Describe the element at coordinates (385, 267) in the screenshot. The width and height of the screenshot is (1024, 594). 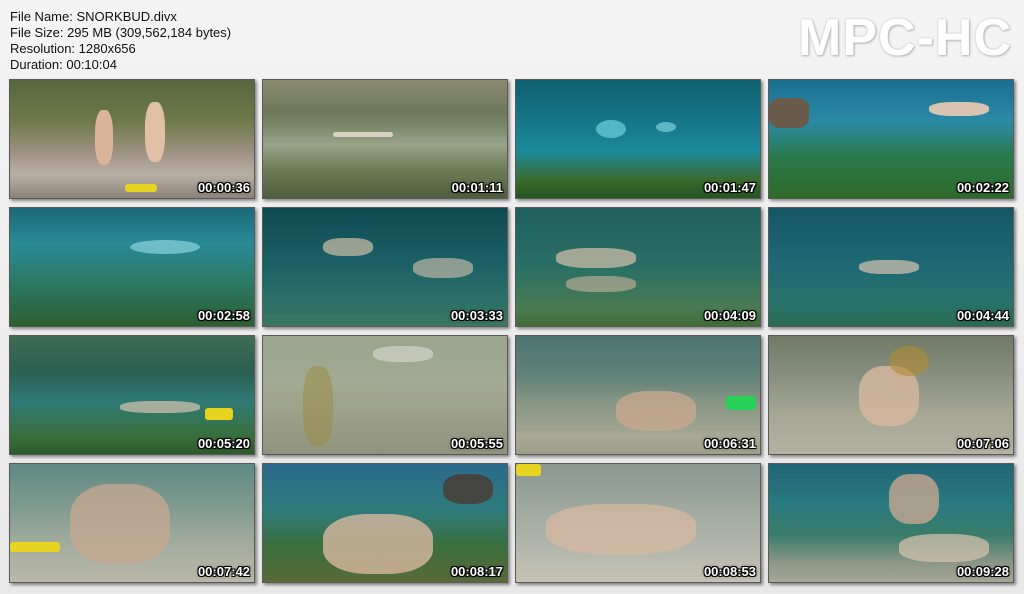
I see `thumbnail: 00:03:33` at that location.